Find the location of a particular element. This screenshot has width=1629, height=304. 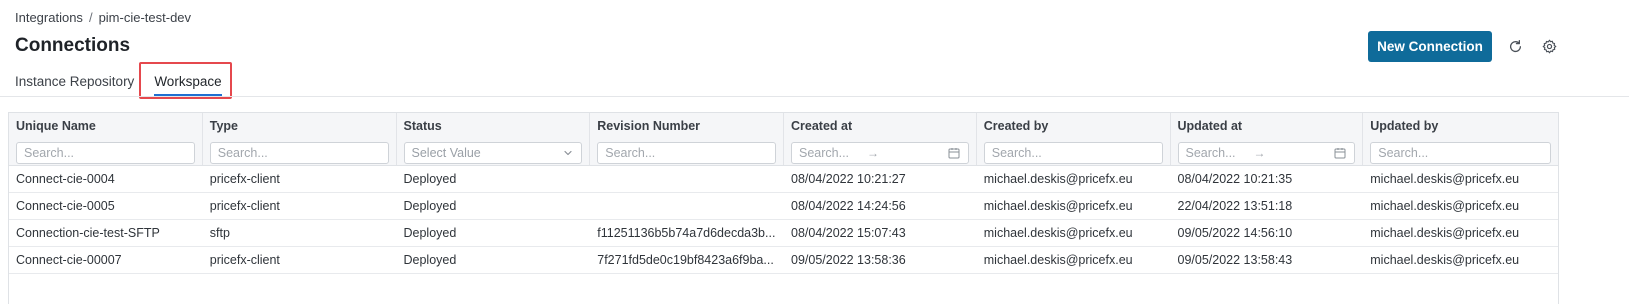

cell-unique-name: Connect-cie-00007 is located at coordinates (69, 260).